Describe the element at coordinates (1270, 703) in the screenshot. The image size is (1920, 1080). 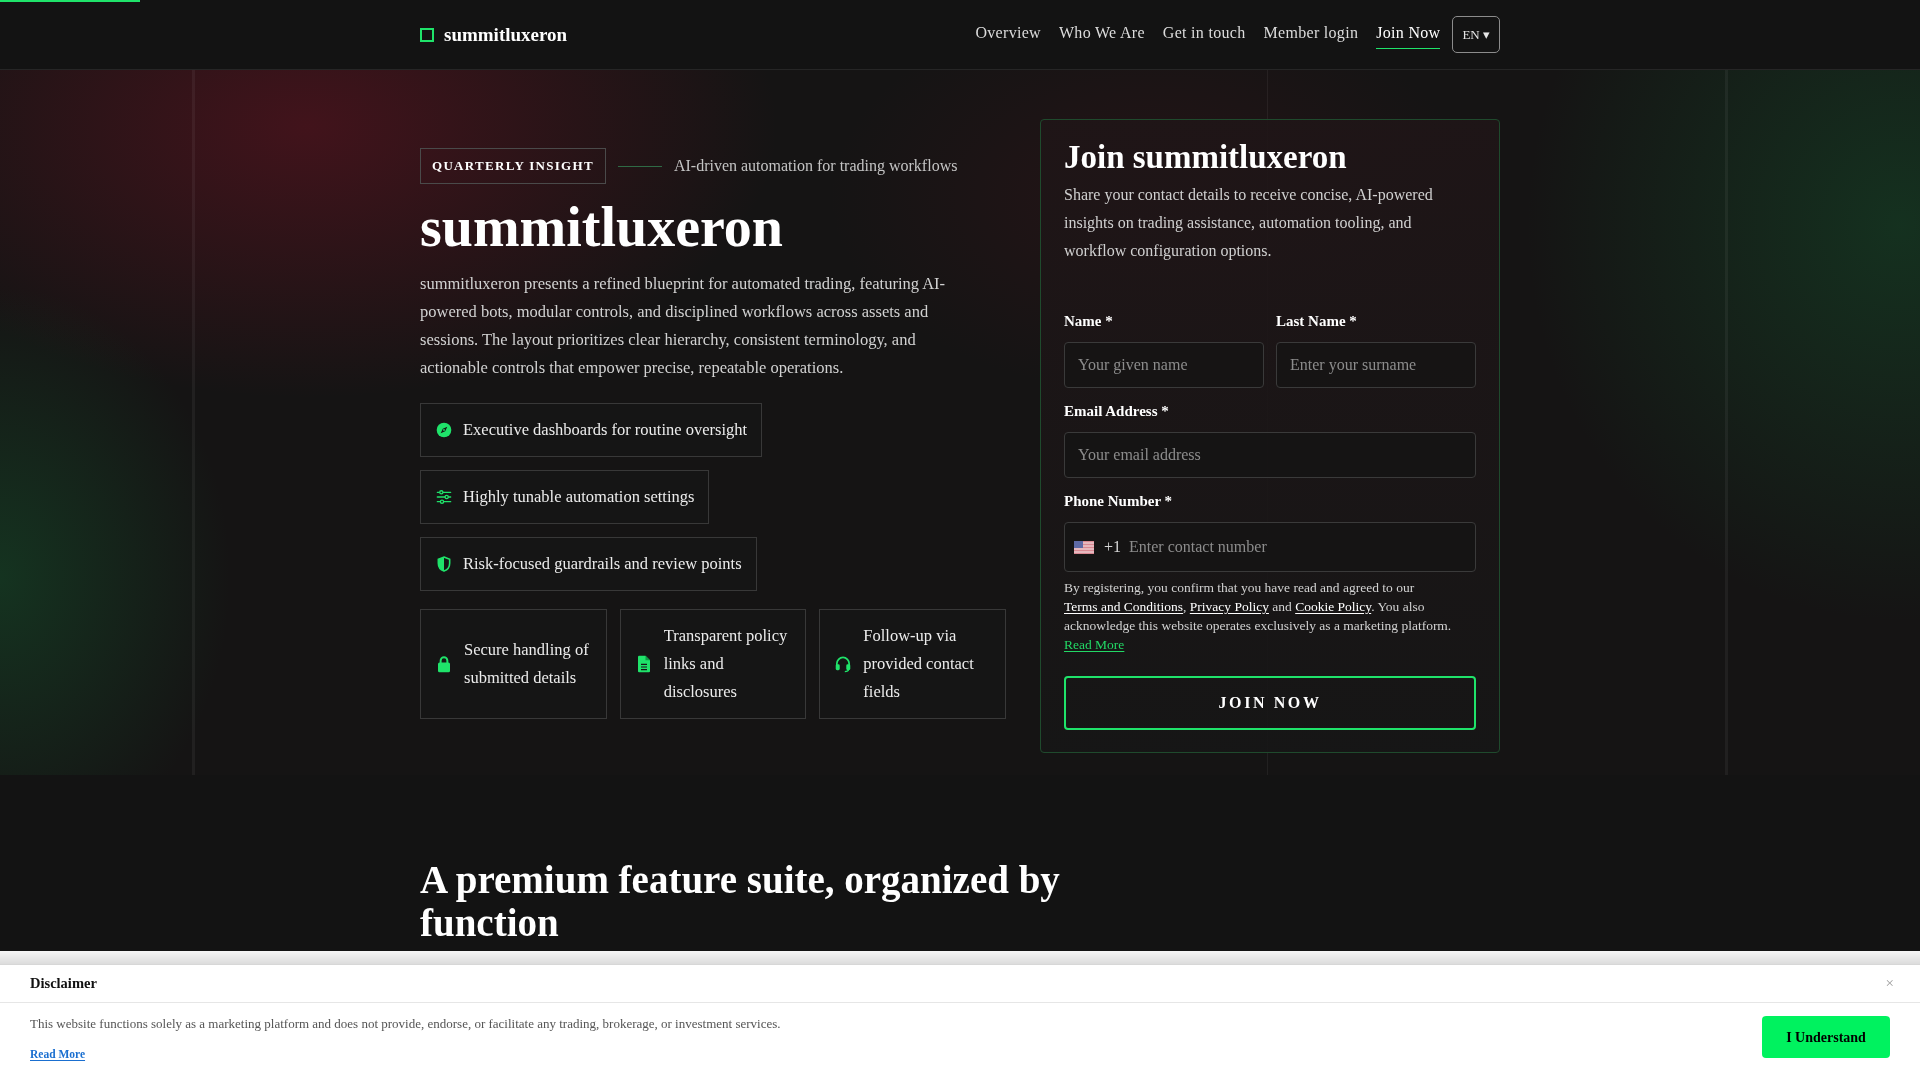
I see `join-now-button: JOIN NOW` at that location.